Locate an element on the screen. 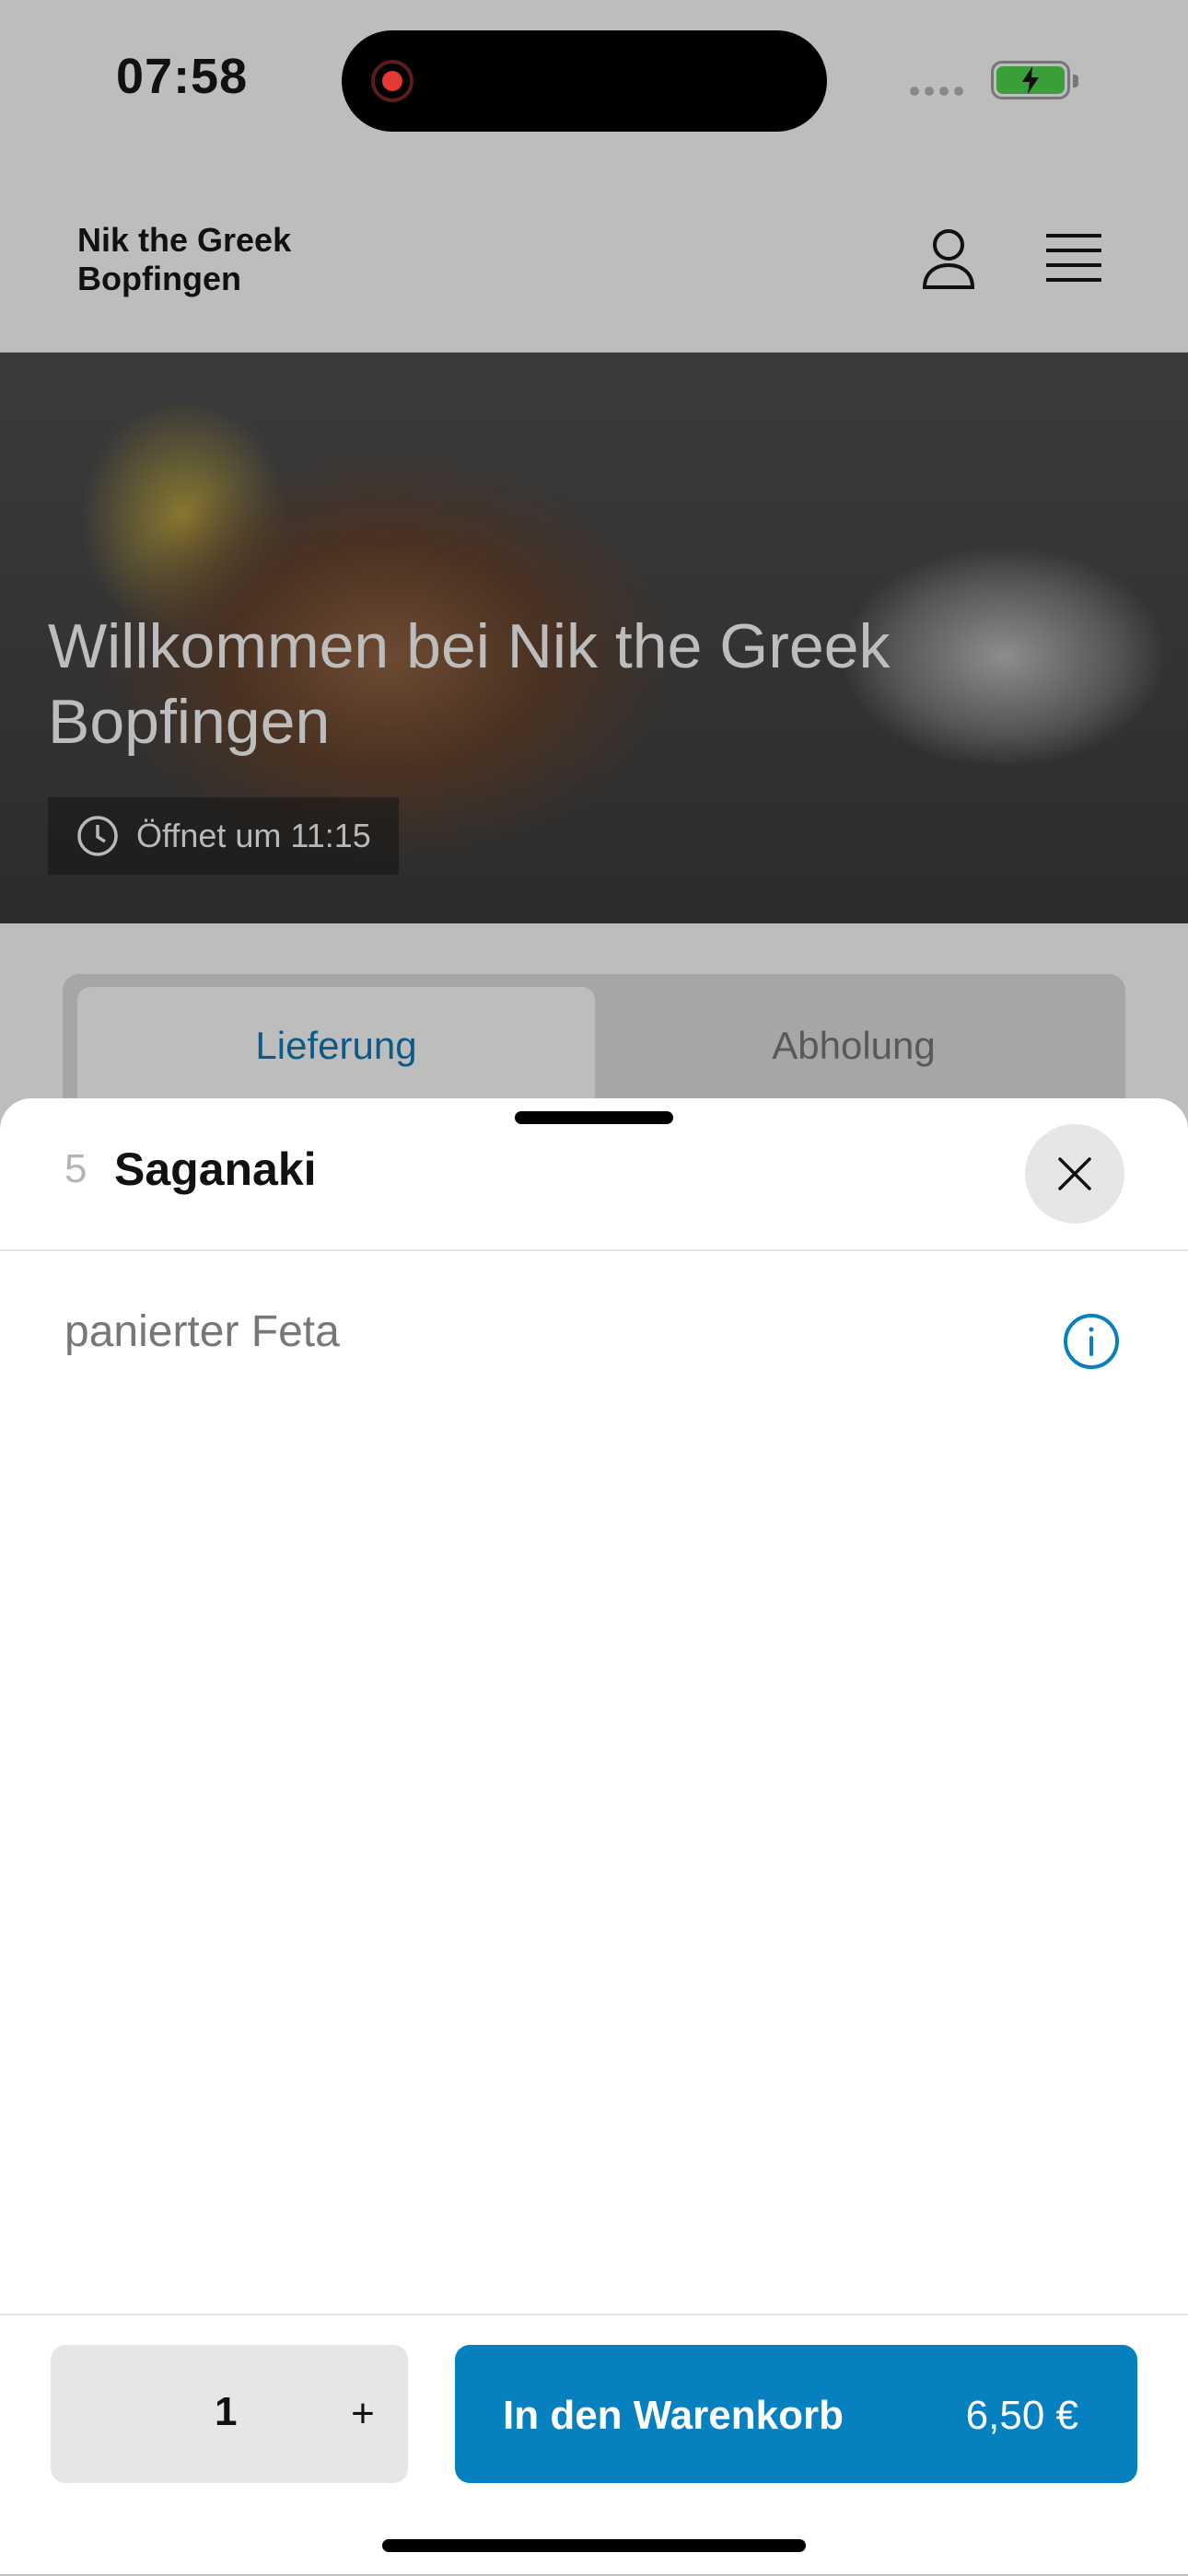 This screenshot has width=1188, height=2576. screen-recording-icon is located at coordinates (392, 81).